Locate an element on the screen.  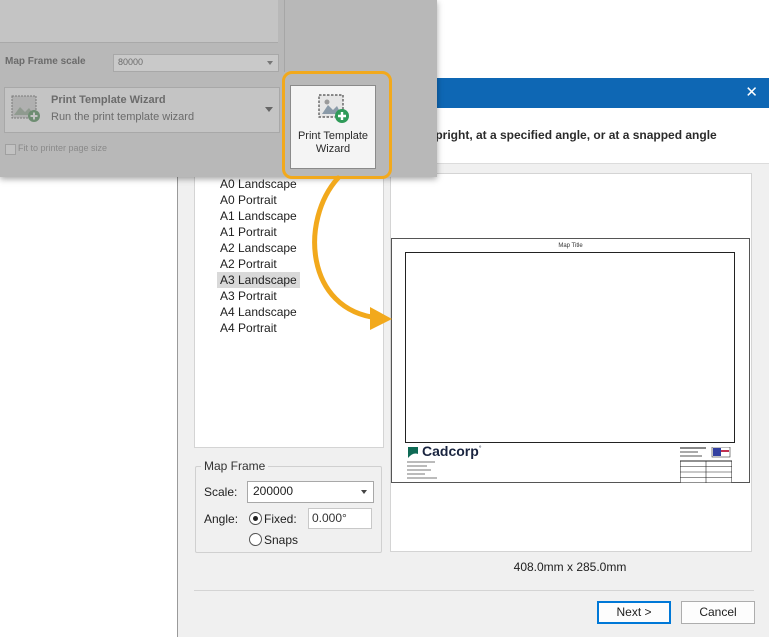
cadcorp-logo-icon is located at coordinates (413, 452).